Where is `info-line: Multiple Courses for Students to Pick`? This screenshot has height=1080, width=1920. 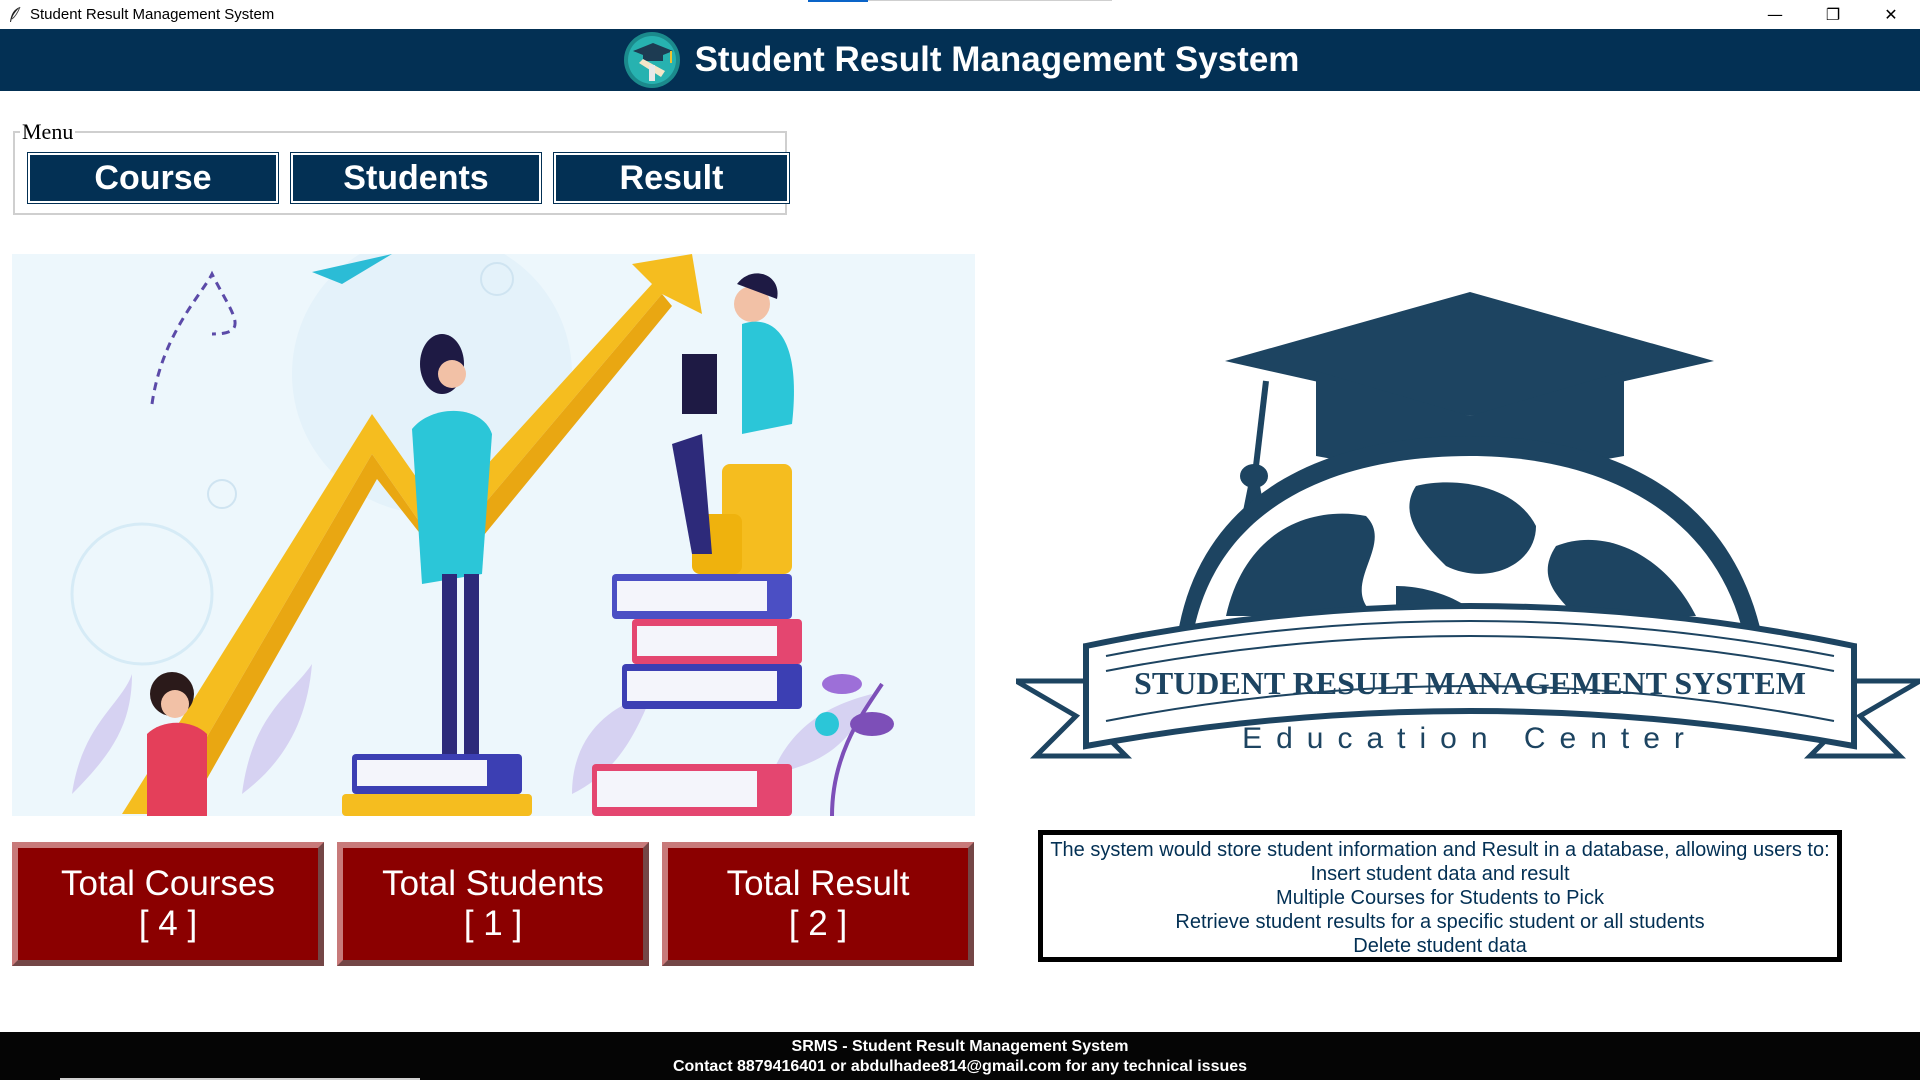 info-line: Multiple Courses for Students to Pick is located at coordinates (1440, 898).